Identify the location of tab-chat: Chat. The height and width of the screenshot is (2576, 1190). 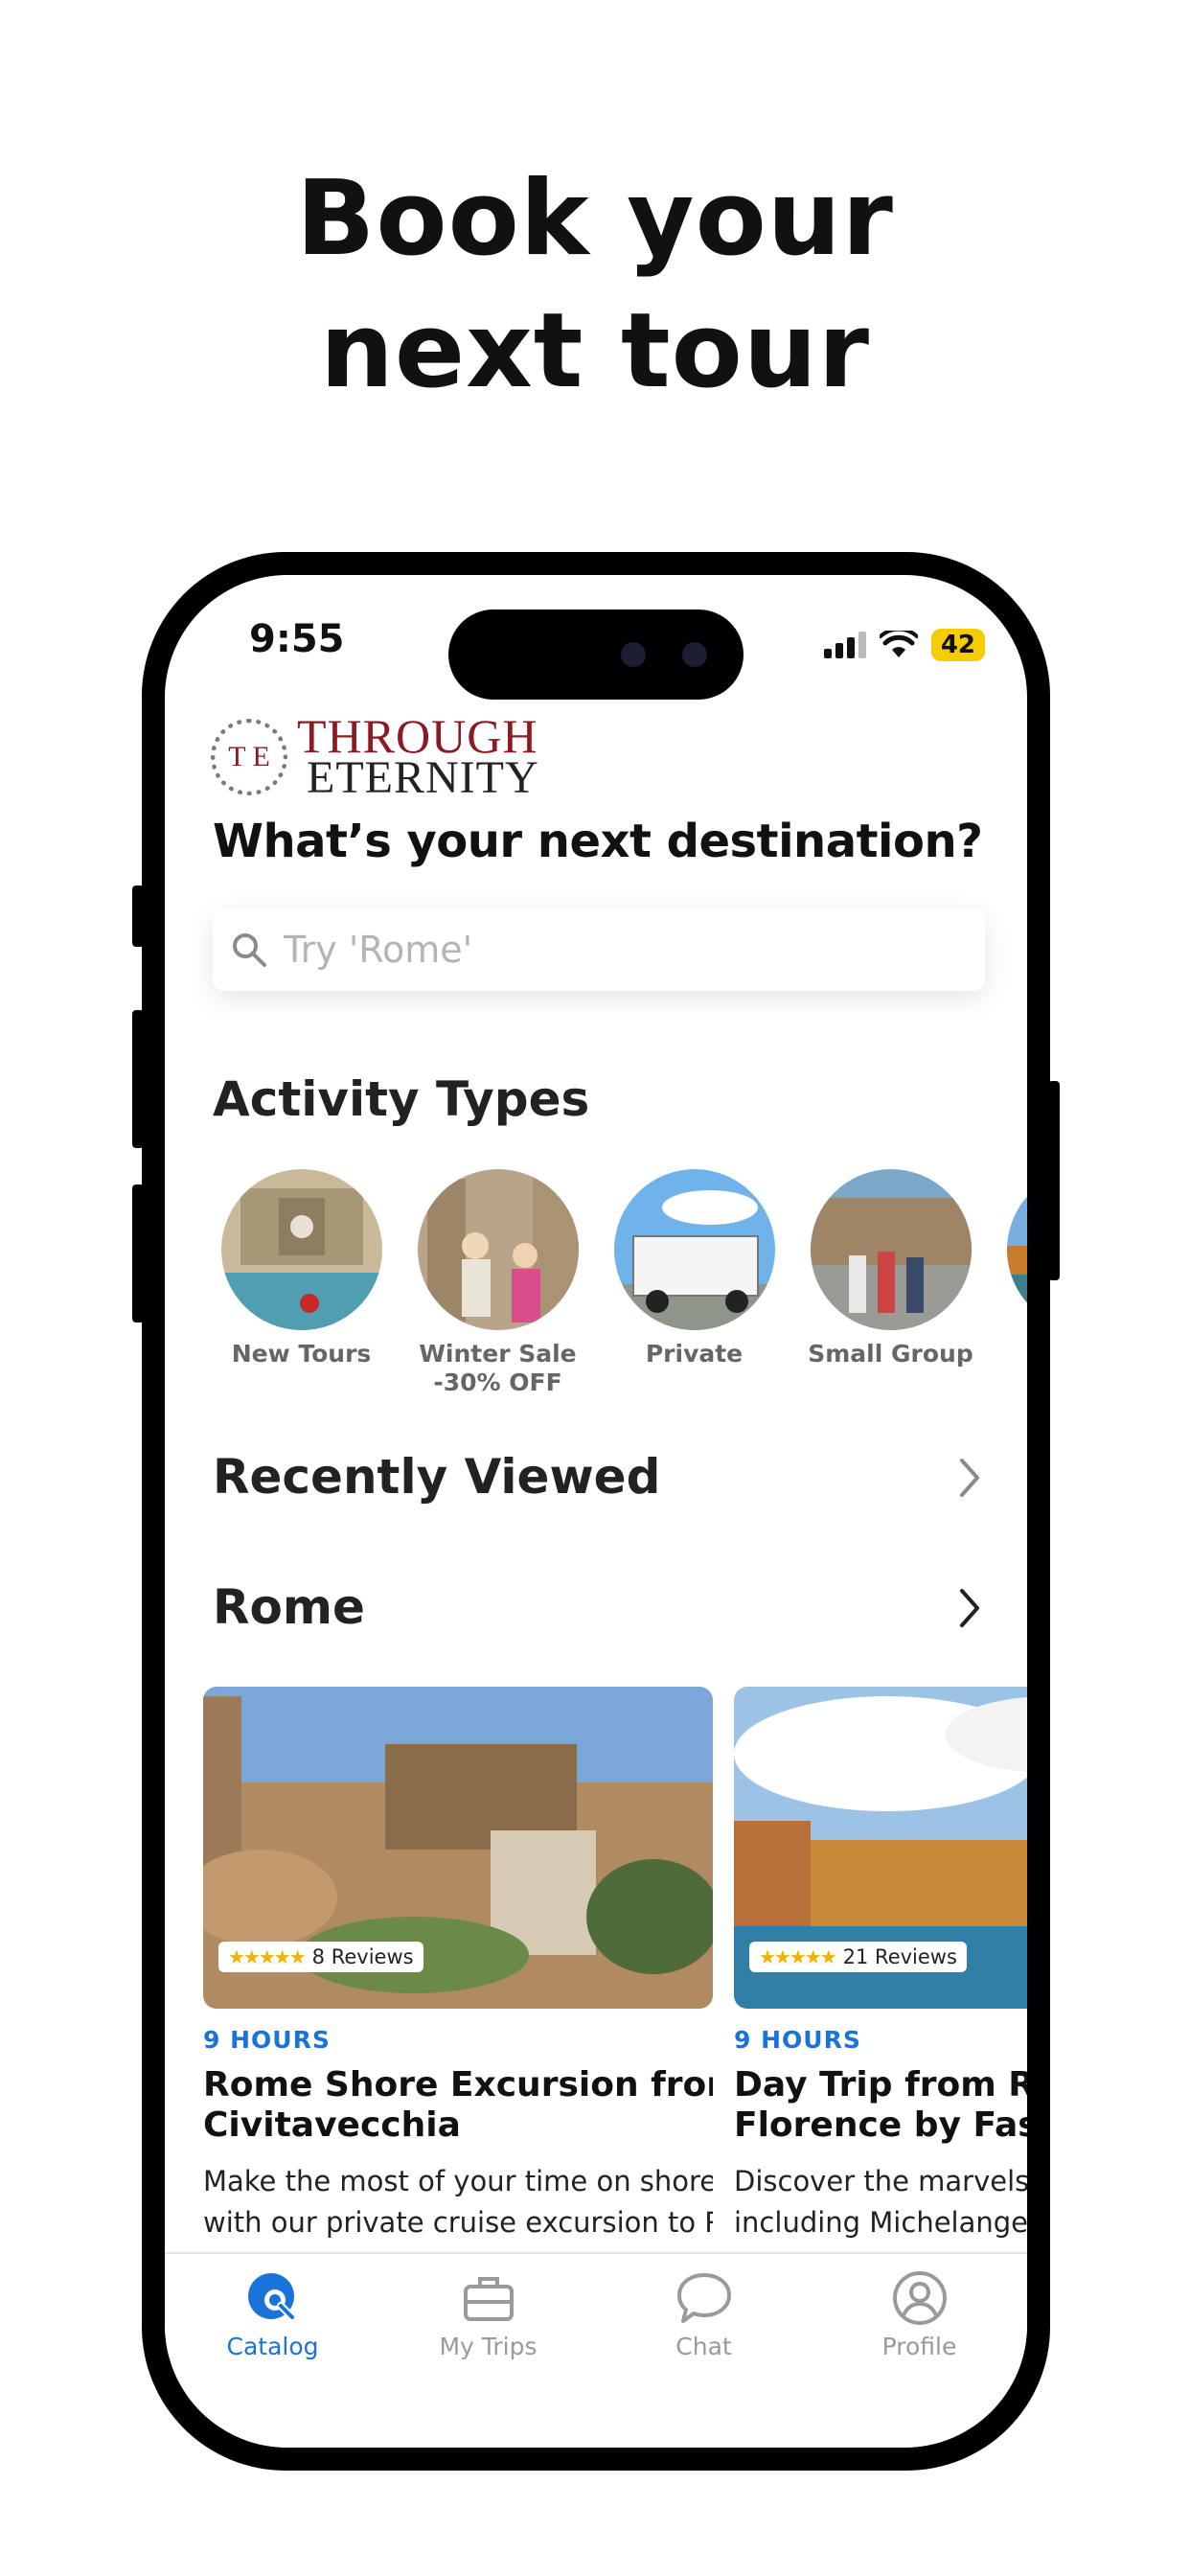
(704, 2351).